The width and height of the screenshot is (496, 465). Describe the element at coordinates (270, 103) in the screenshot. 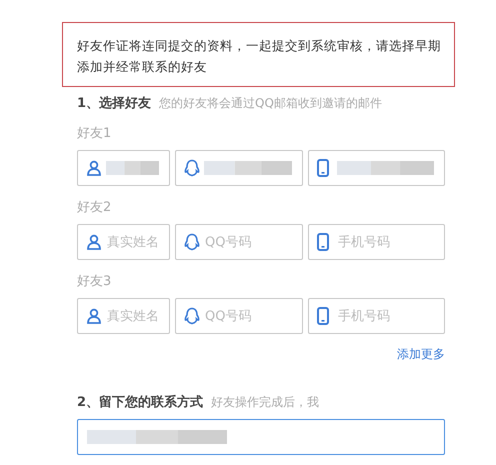

I see `section-hint: 您的好友将会通过QQ邮箱收到邀请的邮件` at that location.